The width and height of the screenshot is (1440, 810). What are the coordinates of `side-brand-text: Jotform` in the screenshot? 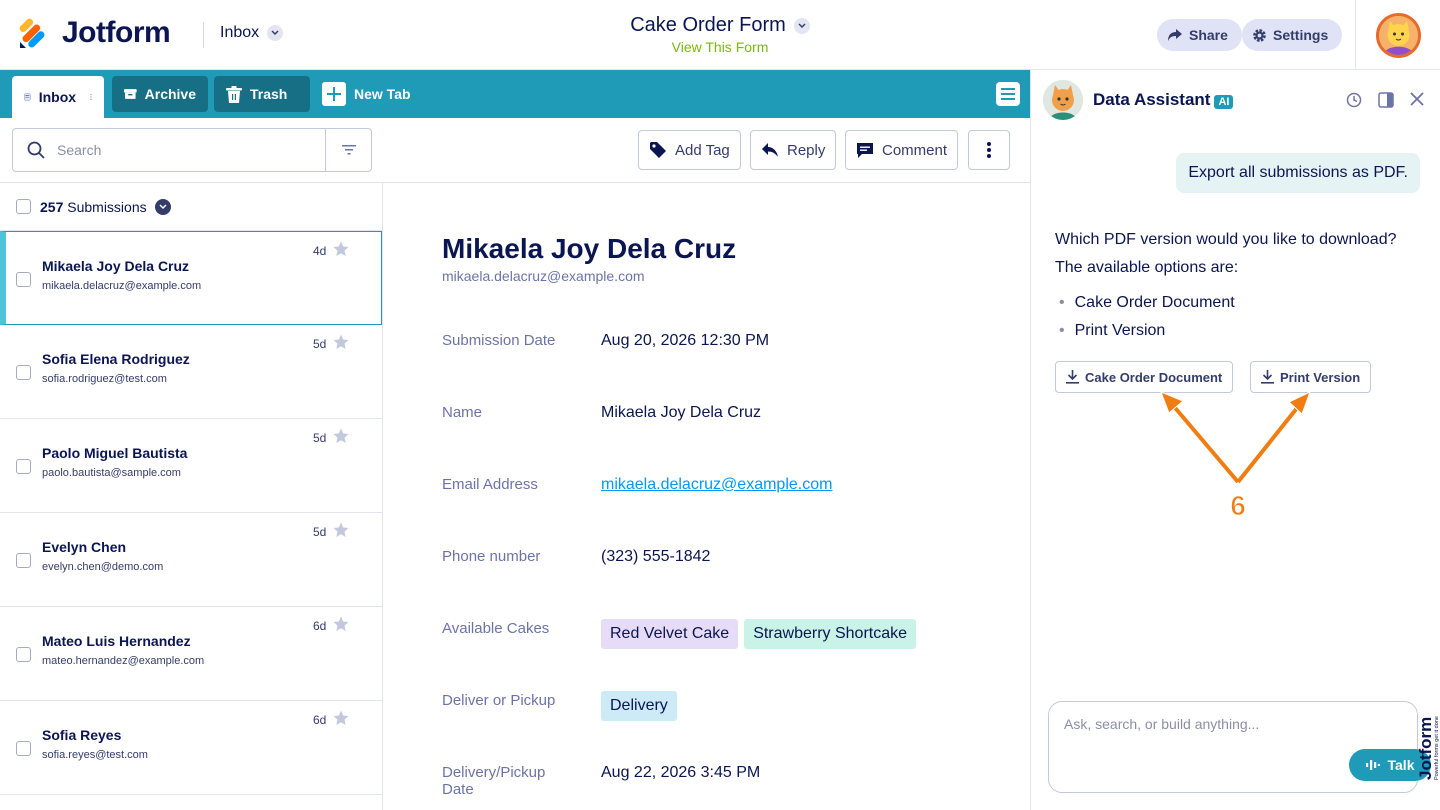 It's located at (1425, 748).